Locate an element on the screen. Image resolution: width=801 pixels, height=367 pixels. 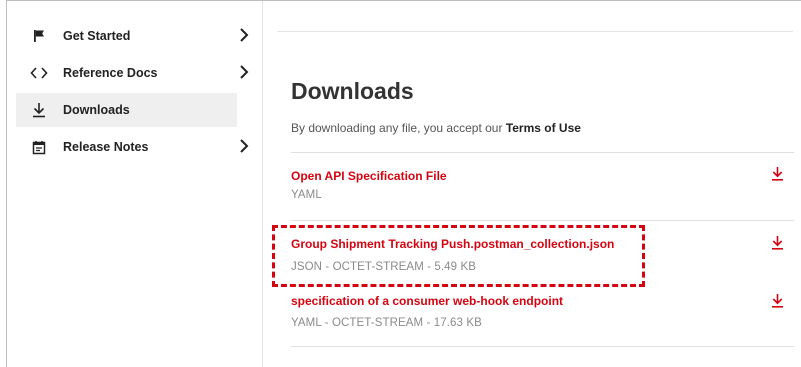
sidebar-item-release-notes: Release Notes is located at coordinates (138, 147).